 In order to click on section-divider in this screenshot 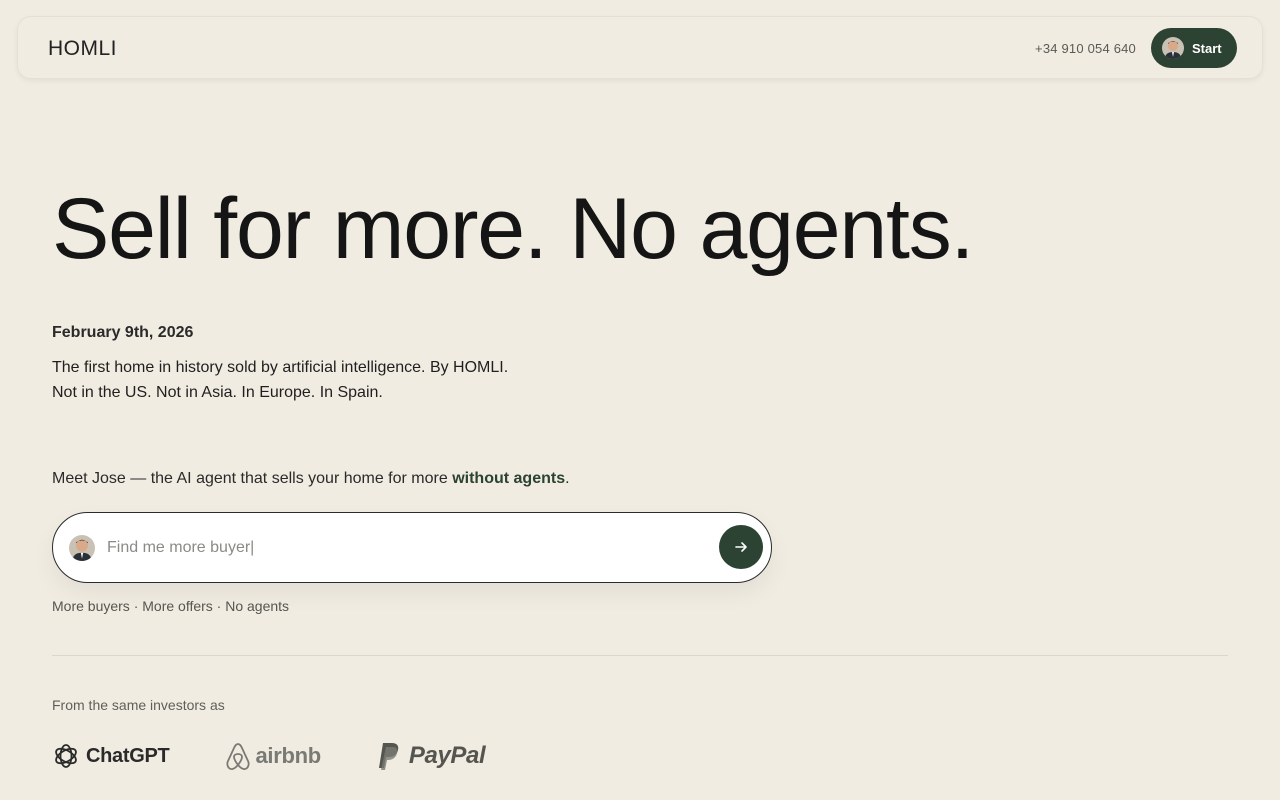, I will do `click(640, 655)`.